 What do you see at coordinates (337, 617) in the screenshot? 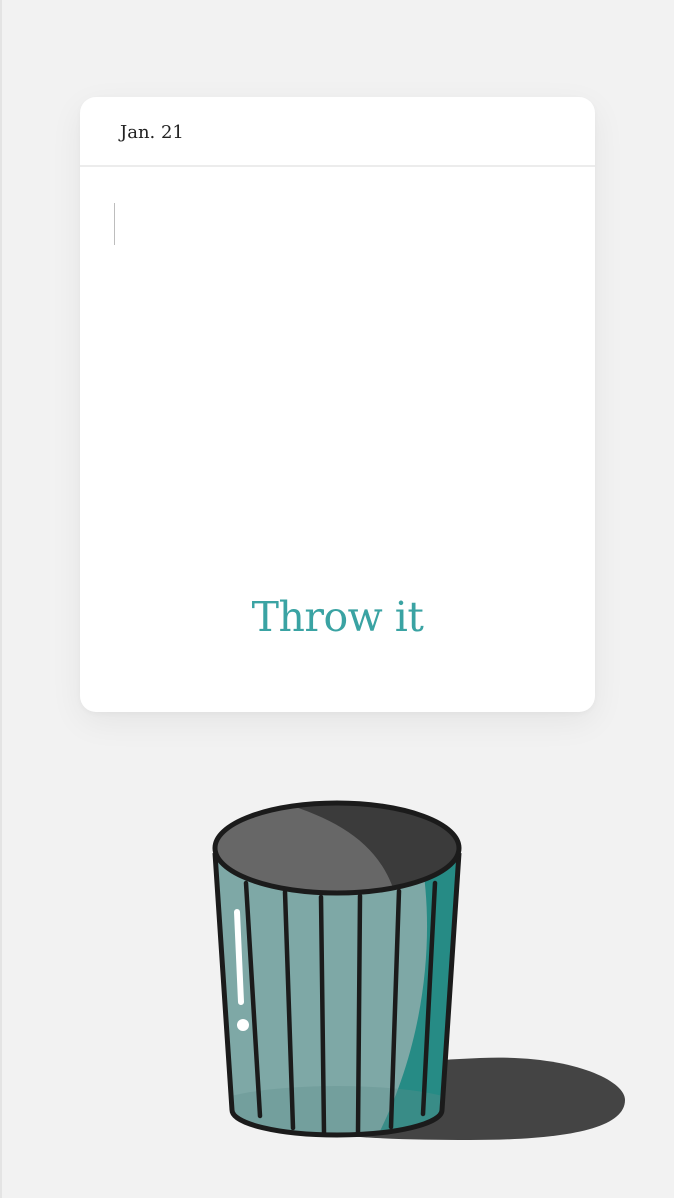
I see `throw-it-button: Throw it` at bounding box center [337, 617].